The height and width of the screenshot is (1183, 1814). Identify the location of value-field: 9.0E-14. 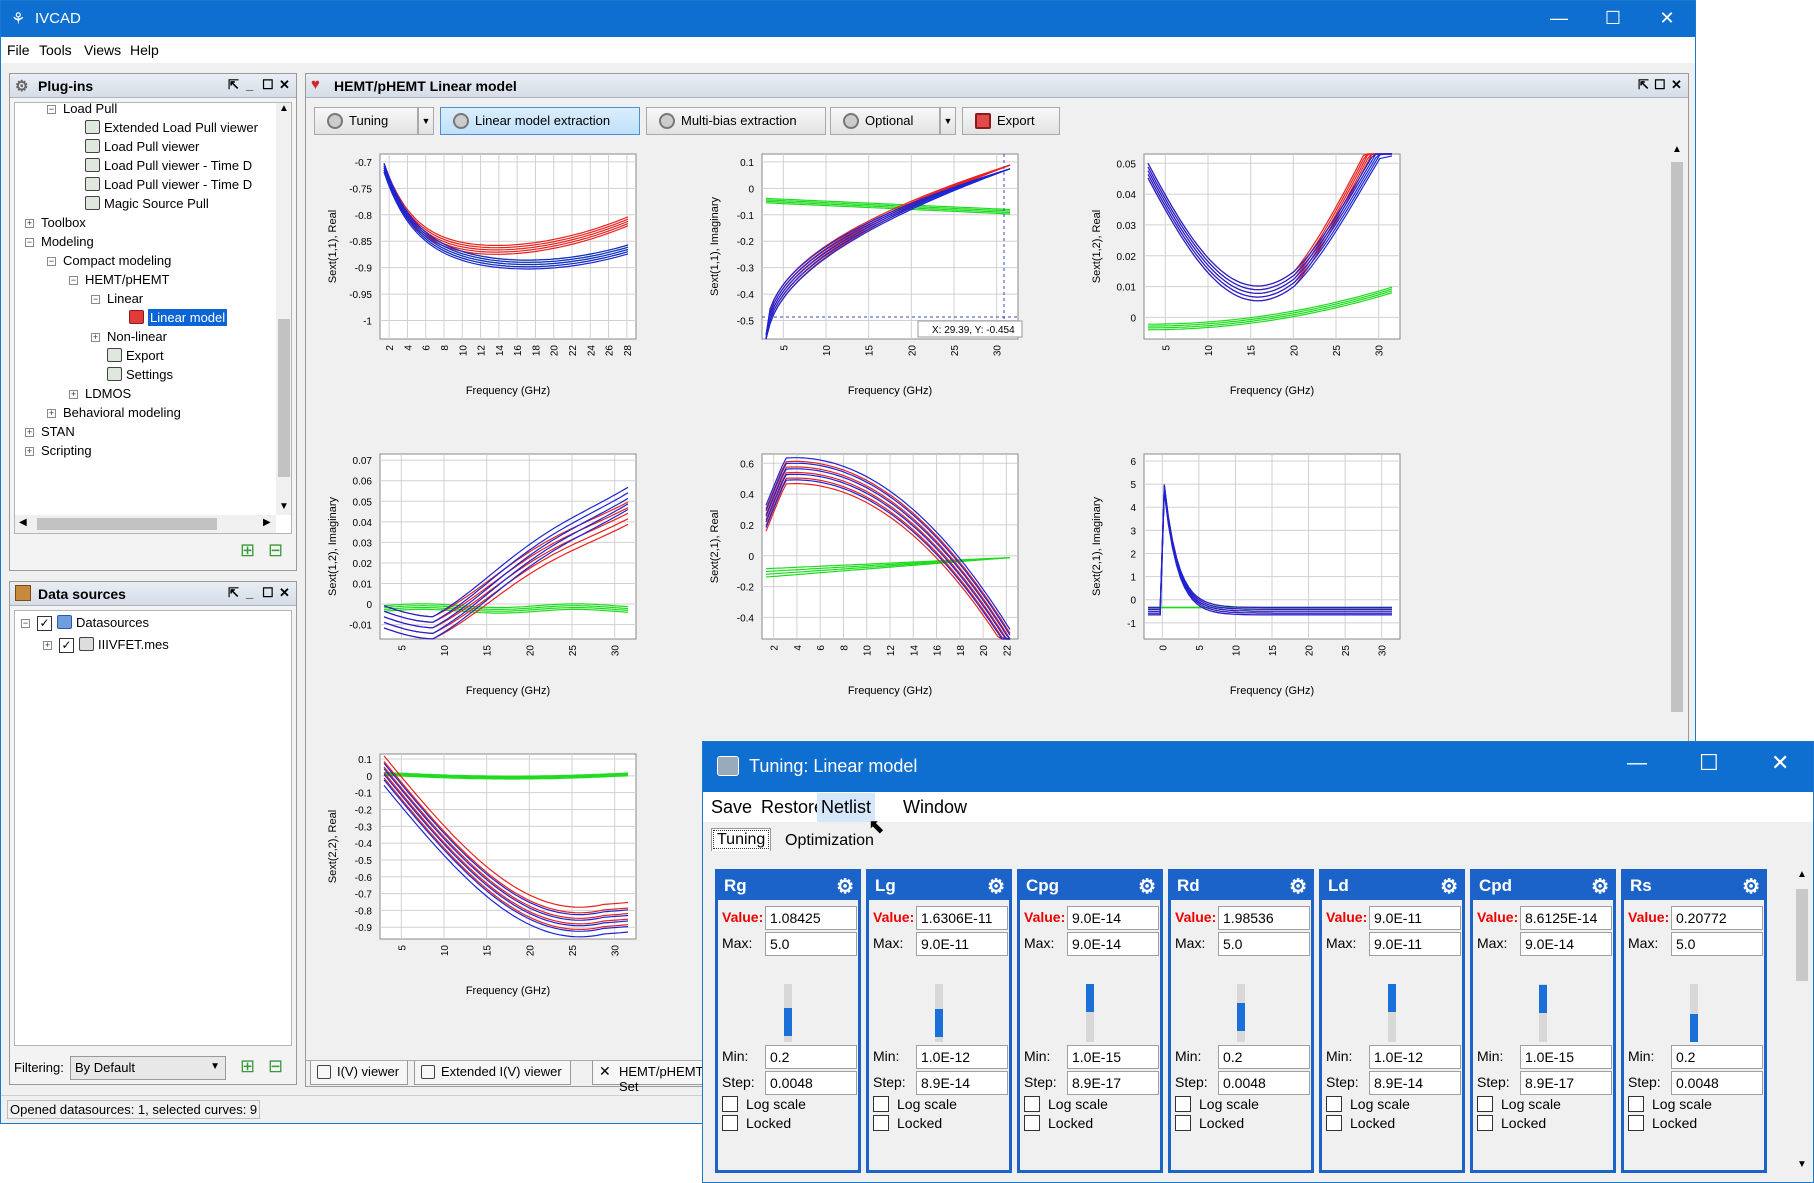
(1113, 918).